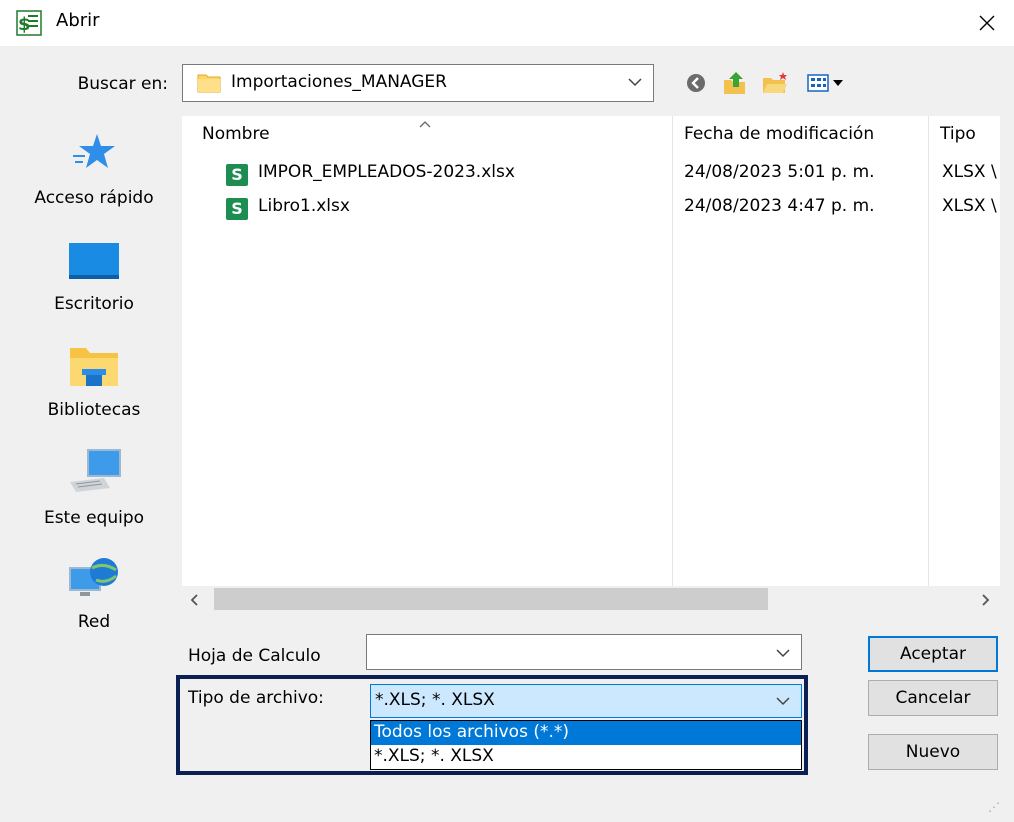 The width and height of the screenshot is (1014, 822). Describe the element at coordinates (584, 652) in the screenshot. I see `filename-combo` at that location.